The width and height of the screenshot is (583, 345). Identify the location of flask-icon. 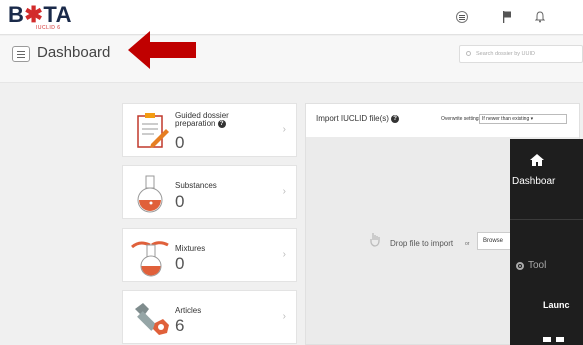
(150, 194).